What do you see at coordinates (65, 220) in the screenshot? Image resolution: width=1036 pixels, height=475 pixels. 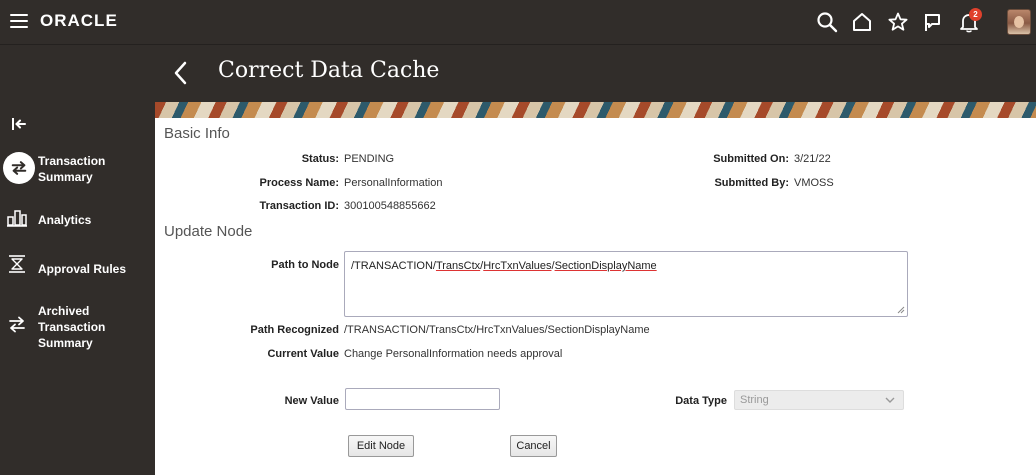 I see `sidebar-item-label: Analytics` at bounding box center [65, 220].